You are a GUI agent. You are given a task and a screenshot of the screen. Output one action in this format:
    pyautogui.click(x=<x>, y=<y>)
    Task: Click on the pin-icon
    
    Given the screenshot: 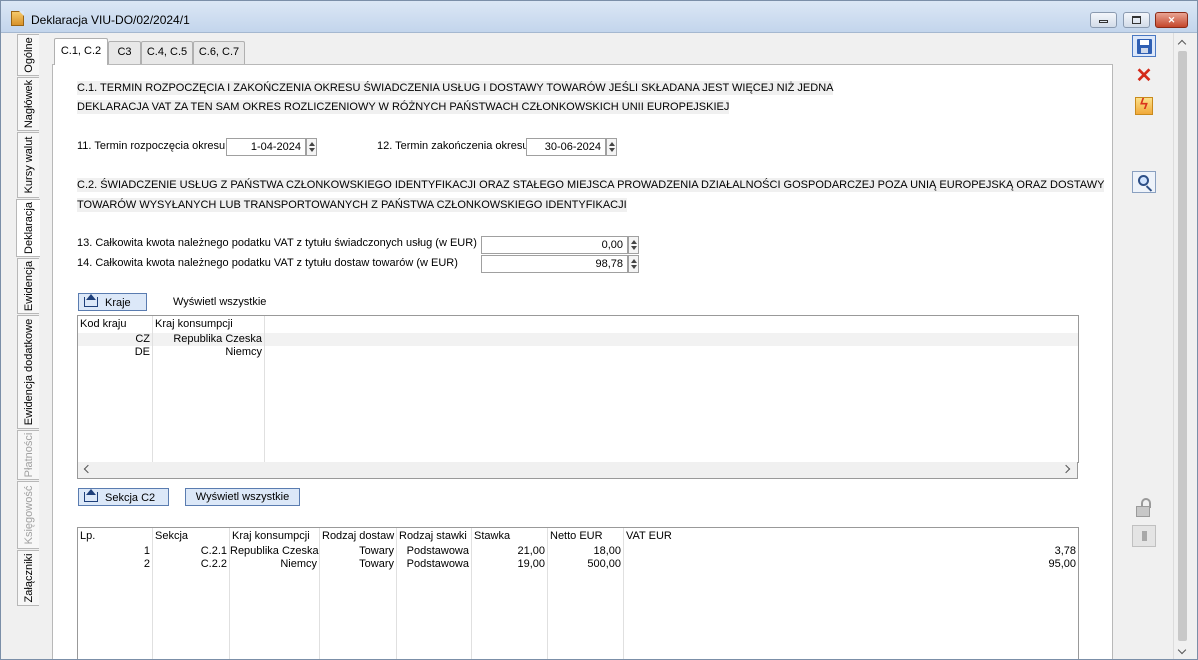 What is the action you would take?
    pyautogui.click(x=1144, y=536)
    